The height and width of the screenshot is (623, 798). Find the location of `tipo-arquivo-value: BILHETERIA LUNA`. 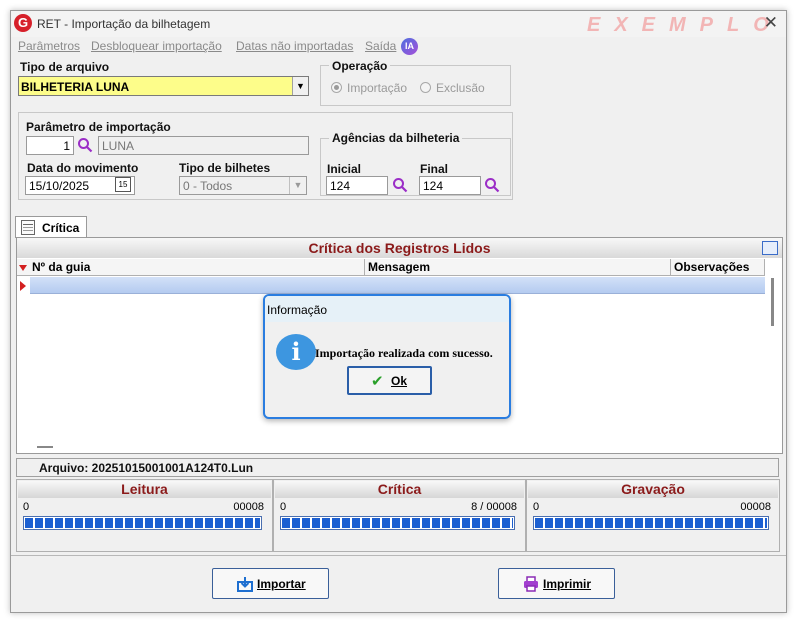

tipo-arquivo-value: BILHETERIA LUNA is located at coordinates (75, 87).